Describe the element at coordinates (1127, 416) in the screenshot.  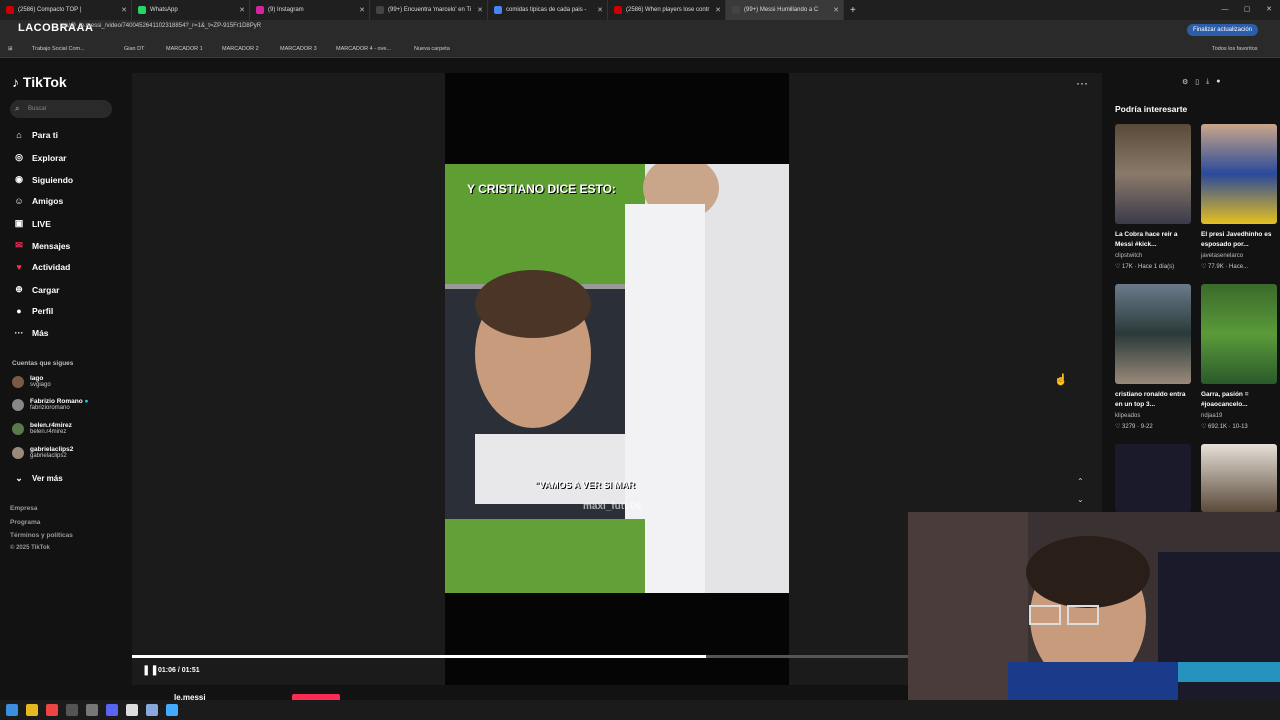
I see `card-user: klipeados` at that location.